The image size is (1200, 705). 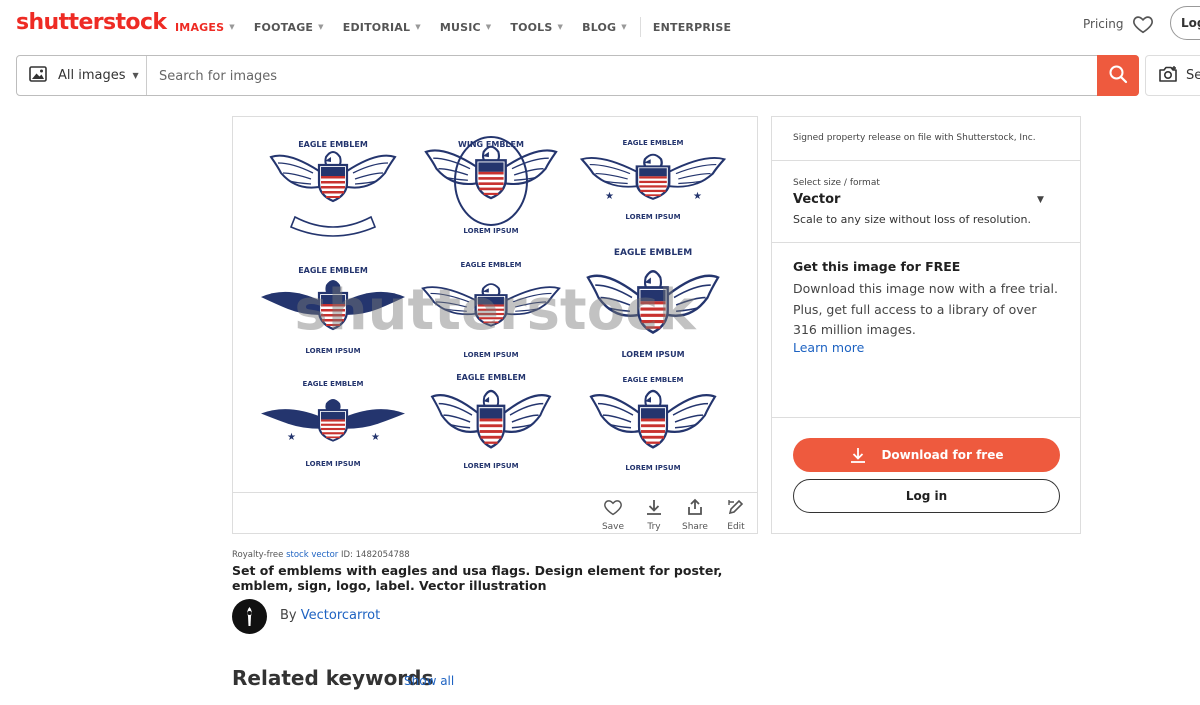 I want to click on free-heading: Get this image for FREE, so click(x=877, y=266).